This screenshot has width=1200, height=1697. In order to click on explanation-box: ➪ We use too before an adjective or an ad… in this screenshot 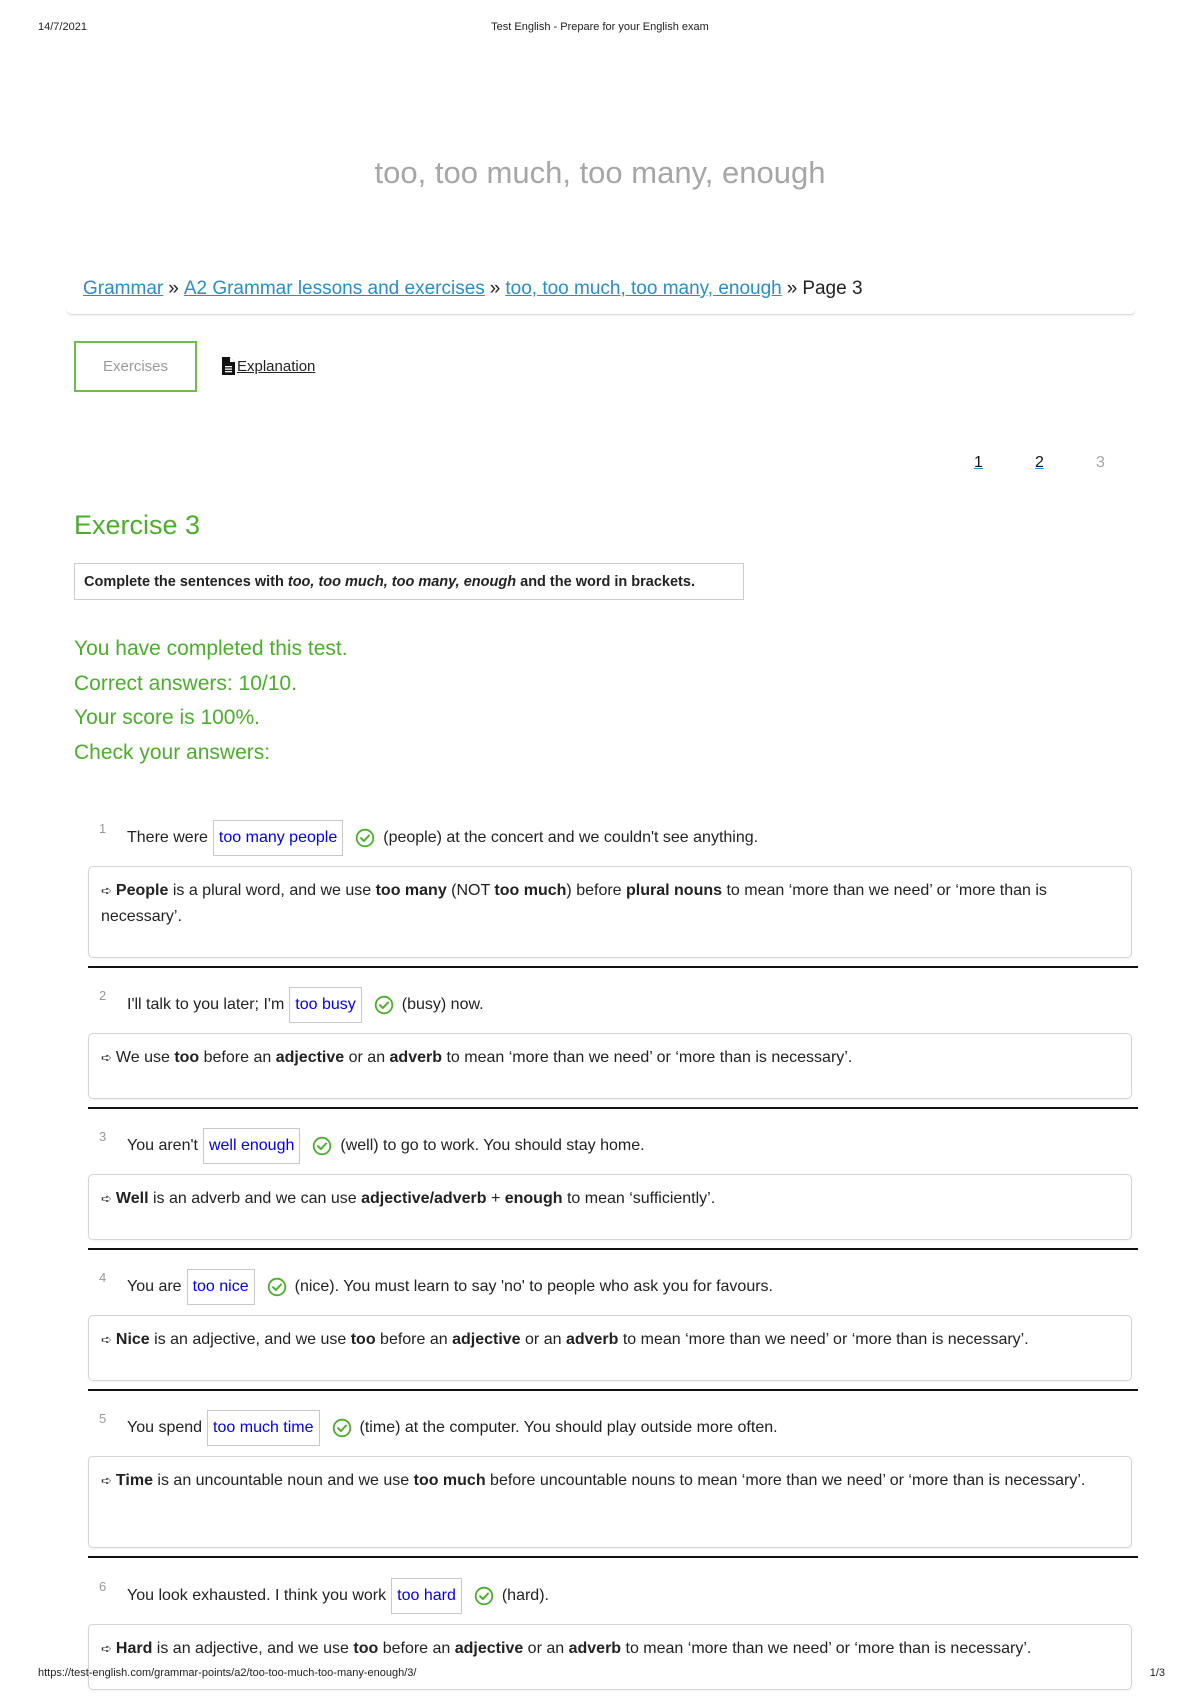, I will do `click(610, 1066)`.